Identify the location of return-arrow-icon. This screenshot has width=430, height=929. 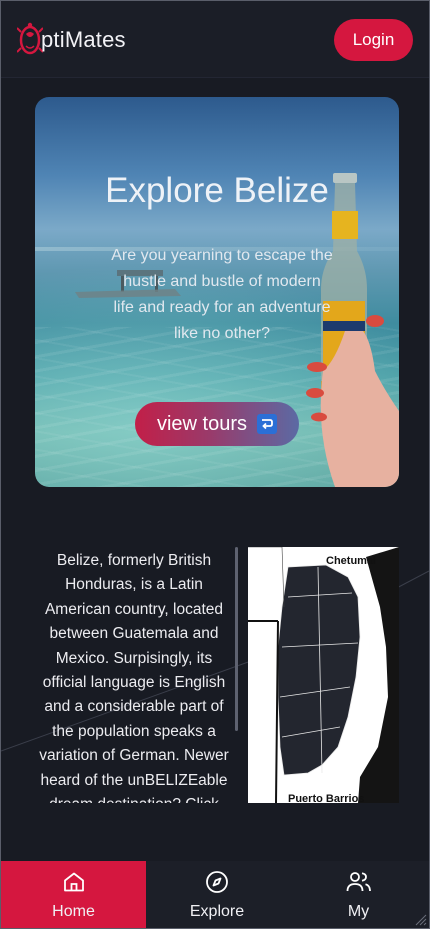
(267, 424).